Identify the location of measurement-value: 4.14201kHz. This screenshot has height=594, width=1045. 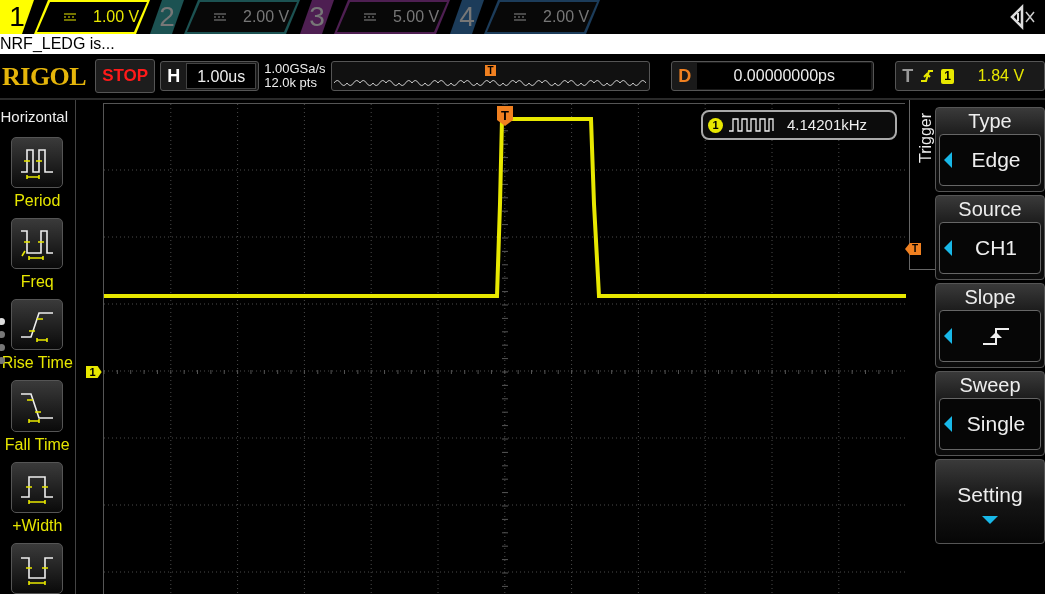
(827, 124).